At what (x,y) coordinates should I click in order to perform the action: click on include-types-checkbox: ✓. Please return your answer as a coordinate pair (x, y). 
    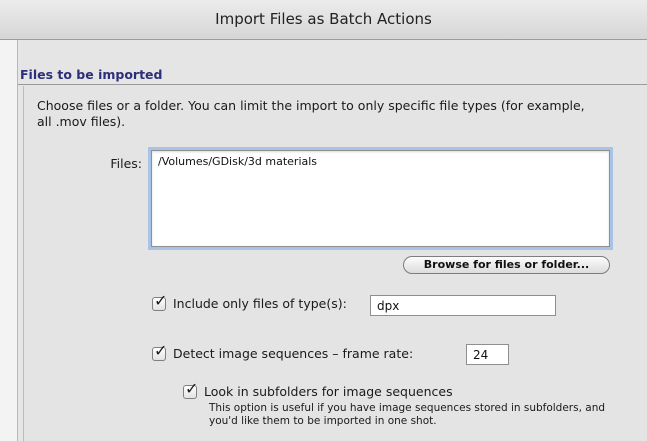
    Looking at the image, I should click on (159, 301).